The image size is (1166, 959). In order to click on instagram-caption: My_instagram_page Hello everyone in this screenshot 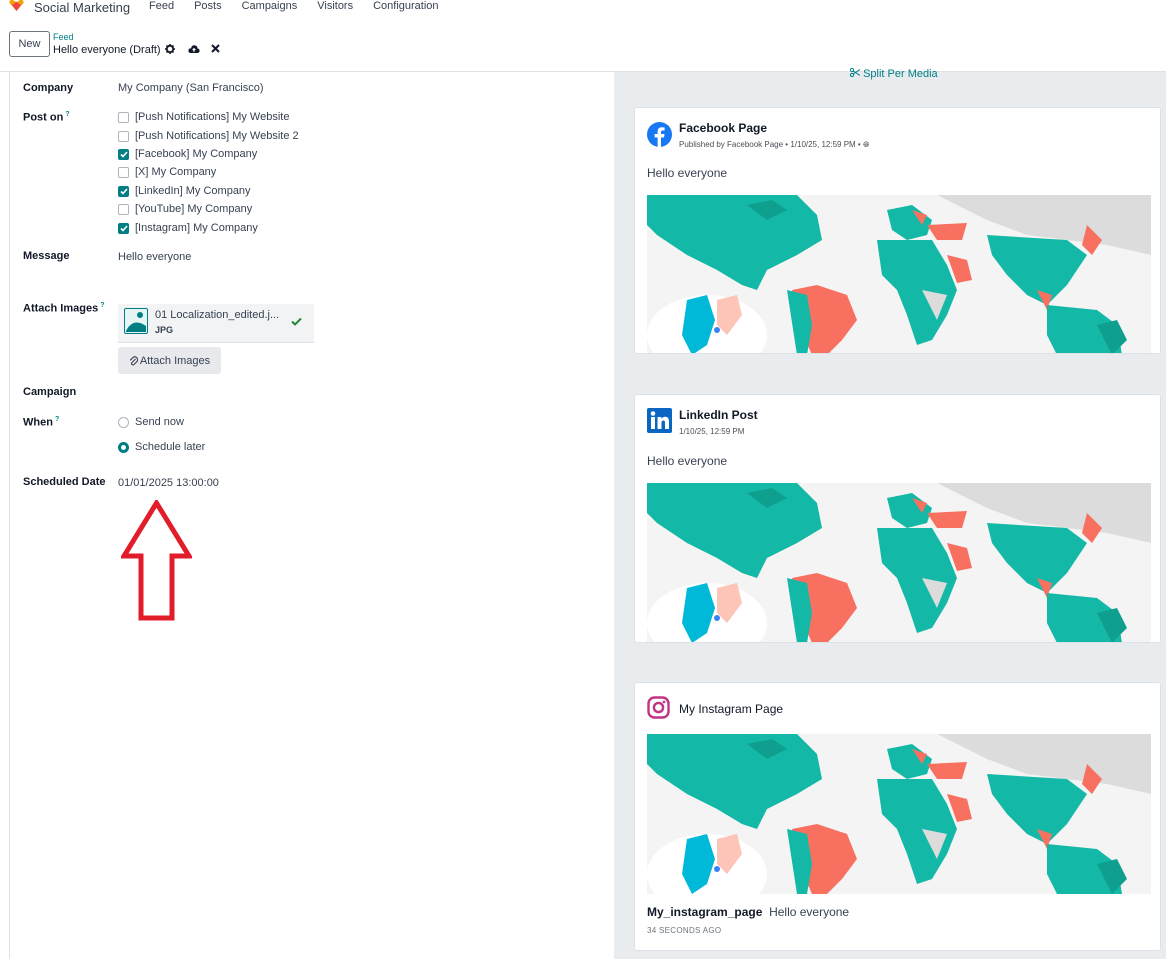, I will do `click(748, 912)`.